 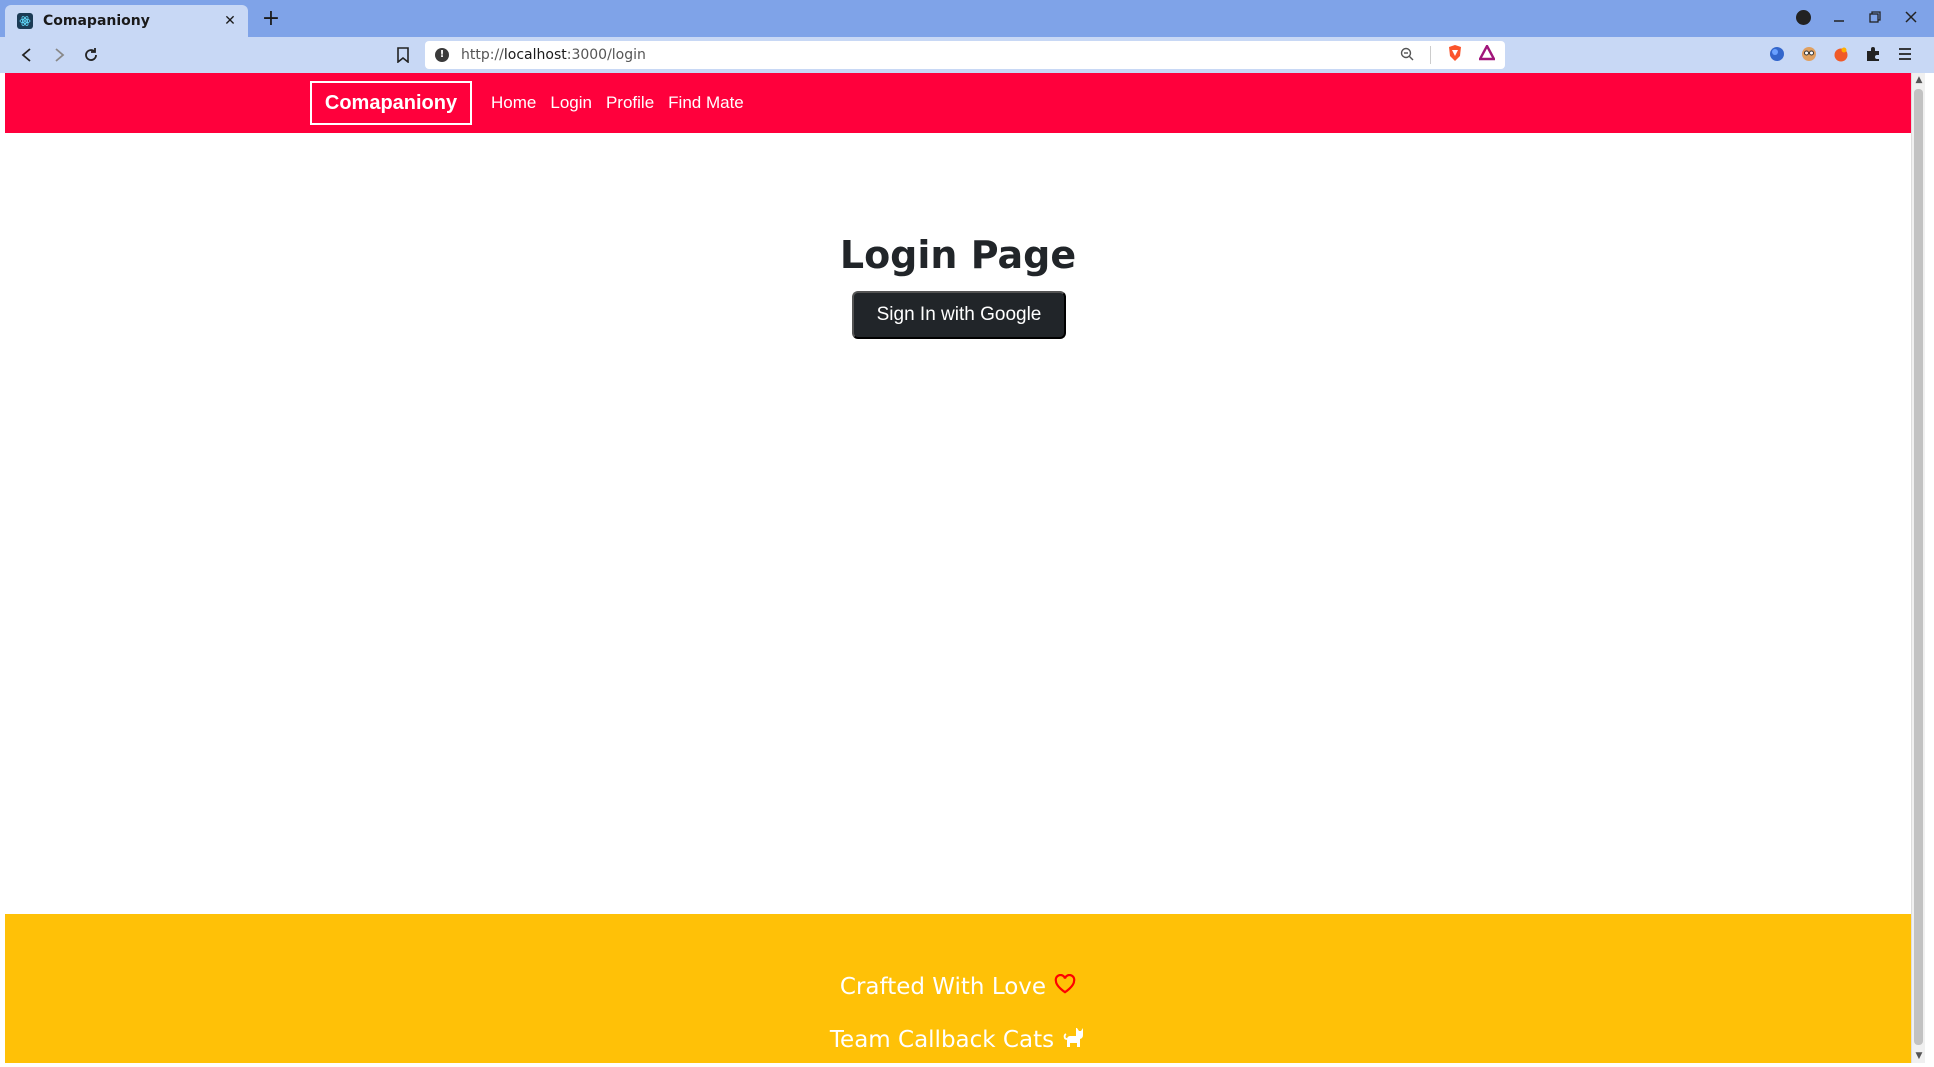 I want to click on extension-icons, so click(x=1841, y=54).